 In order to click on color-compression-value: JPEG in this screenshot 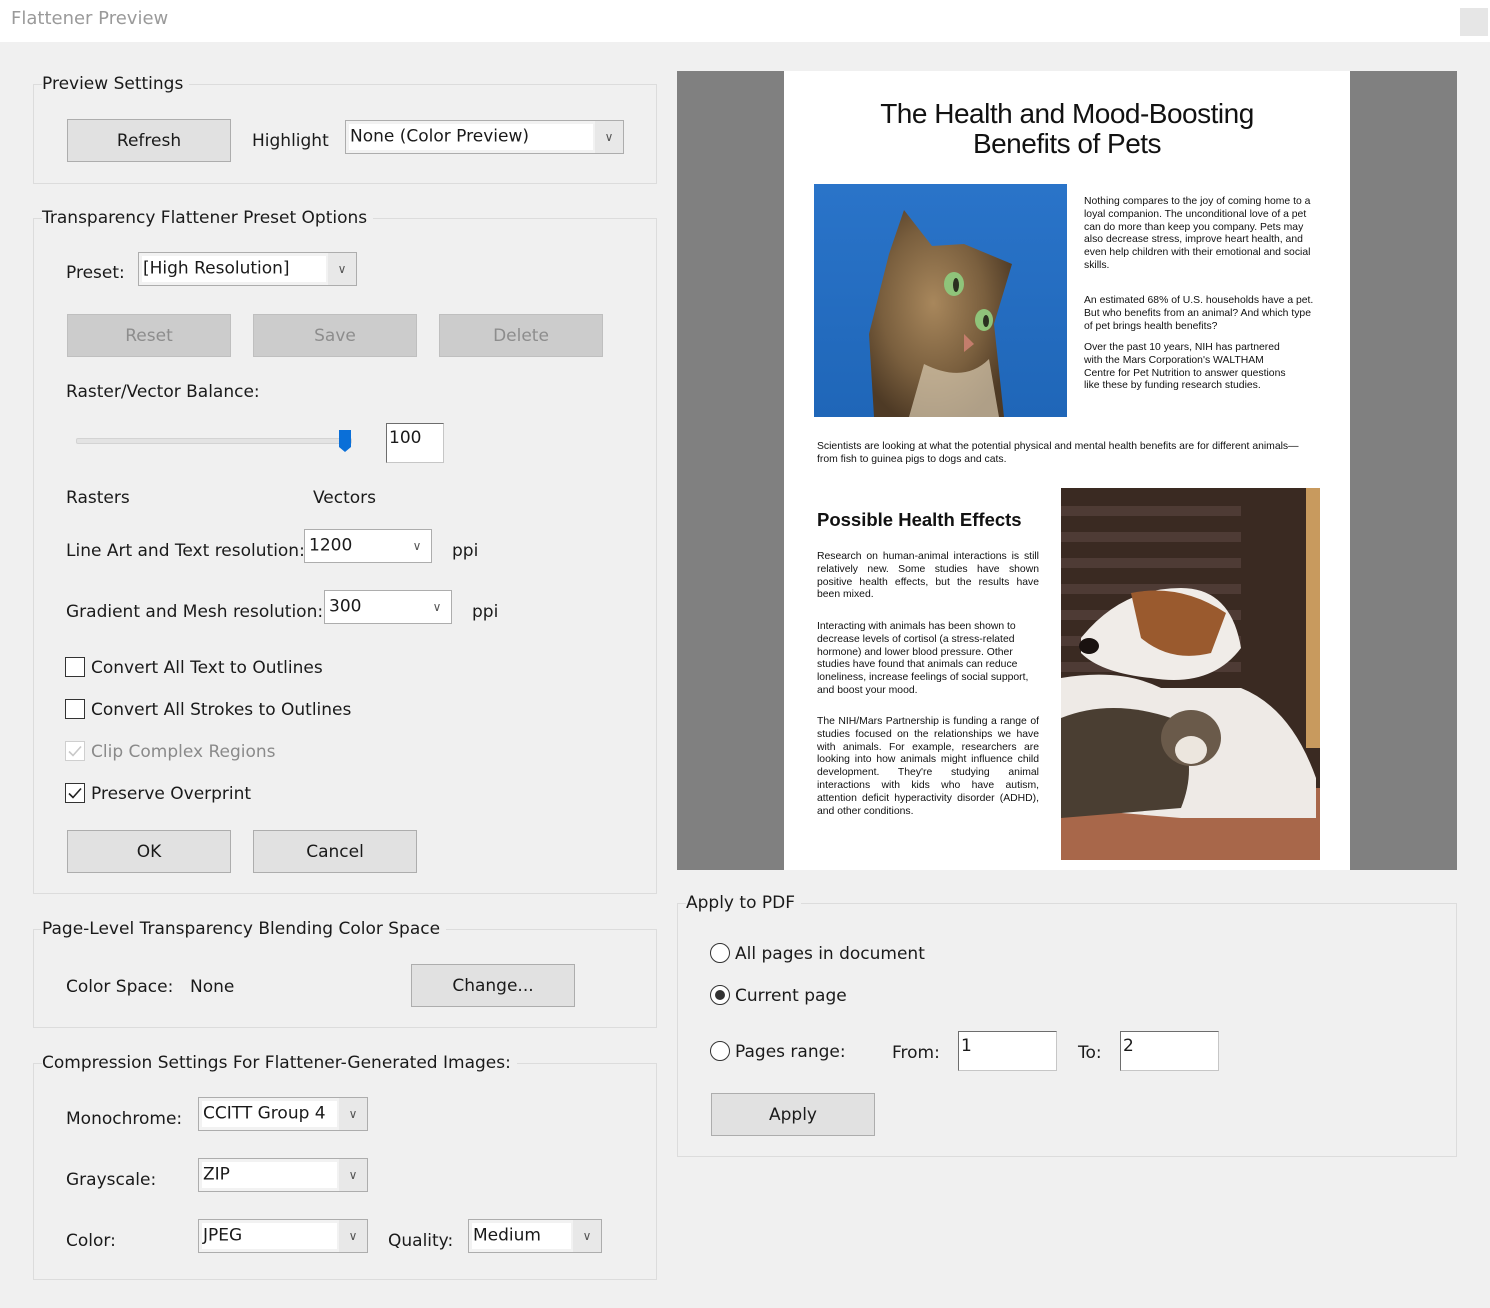, I will do `click(223, 1235)`.